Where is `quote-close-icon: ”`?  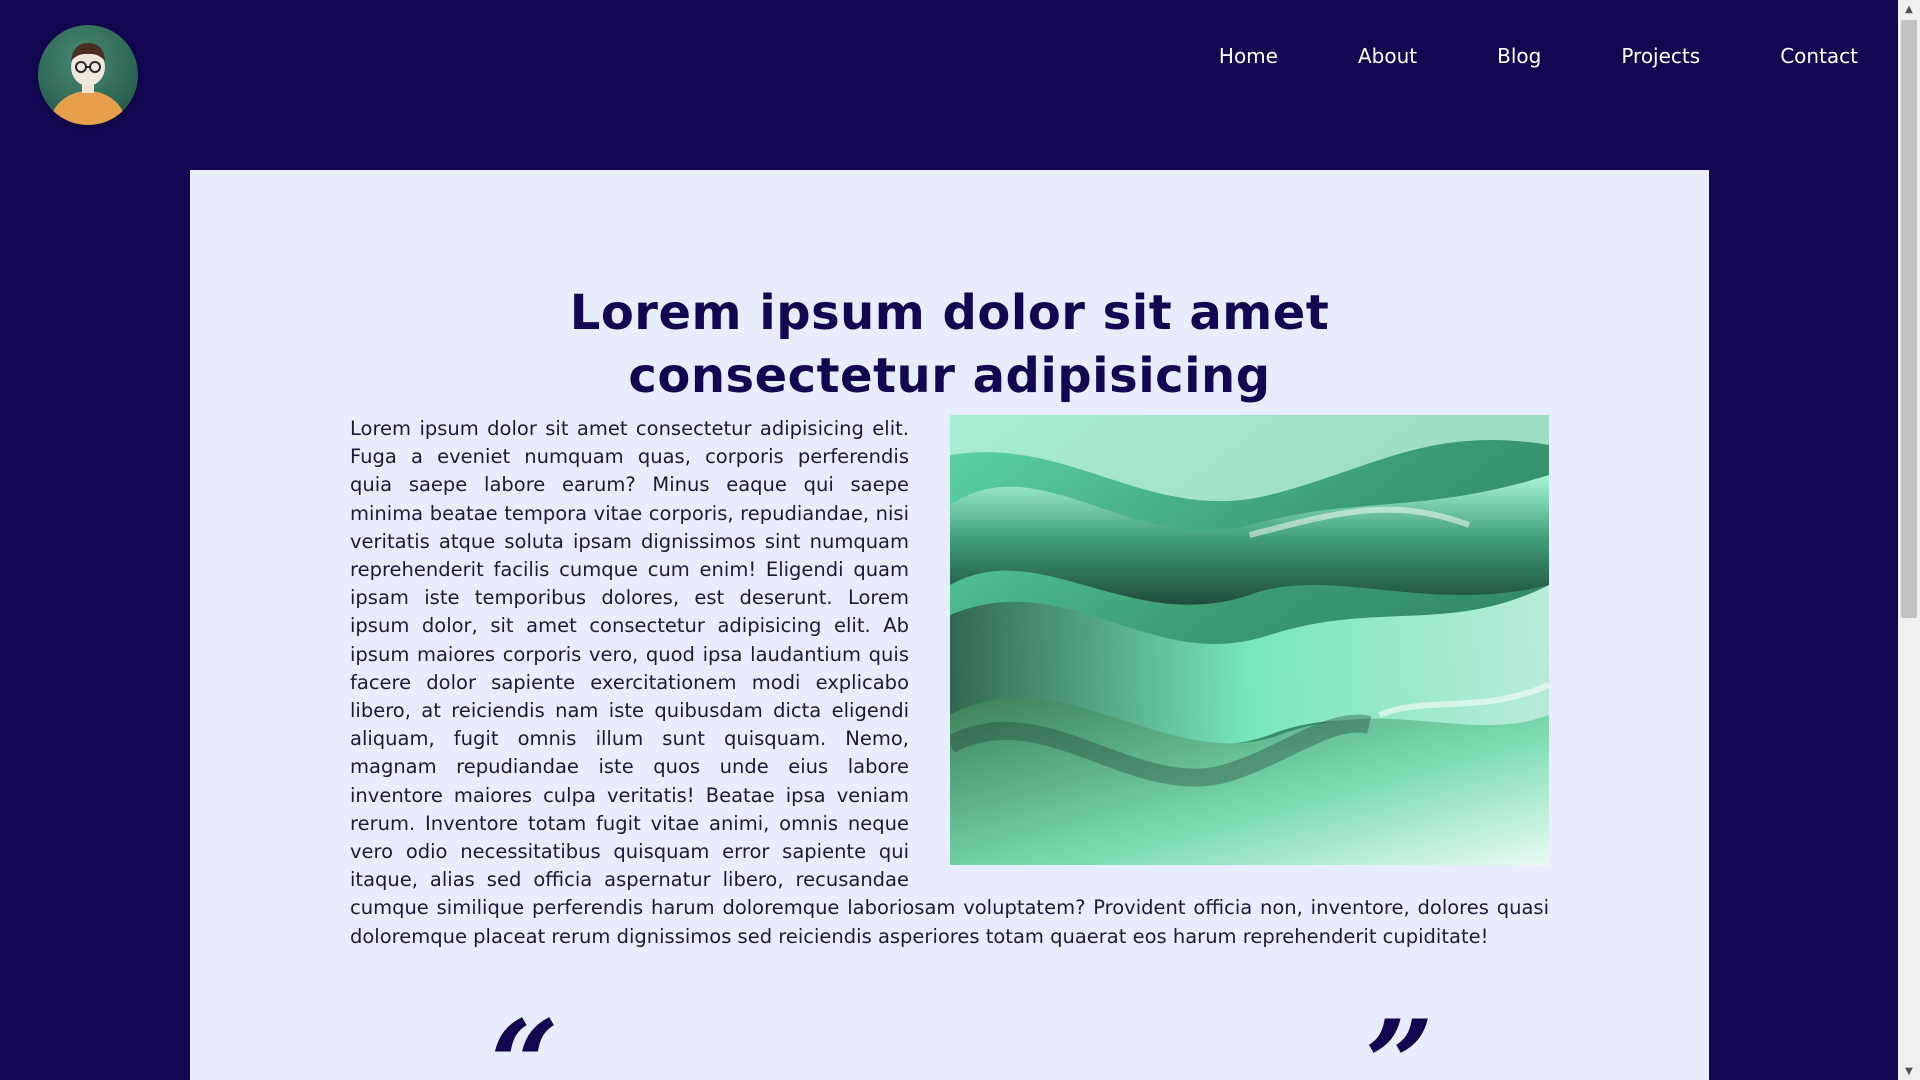
quote-close-icon: ” is located at coordinates (1400, 1037).